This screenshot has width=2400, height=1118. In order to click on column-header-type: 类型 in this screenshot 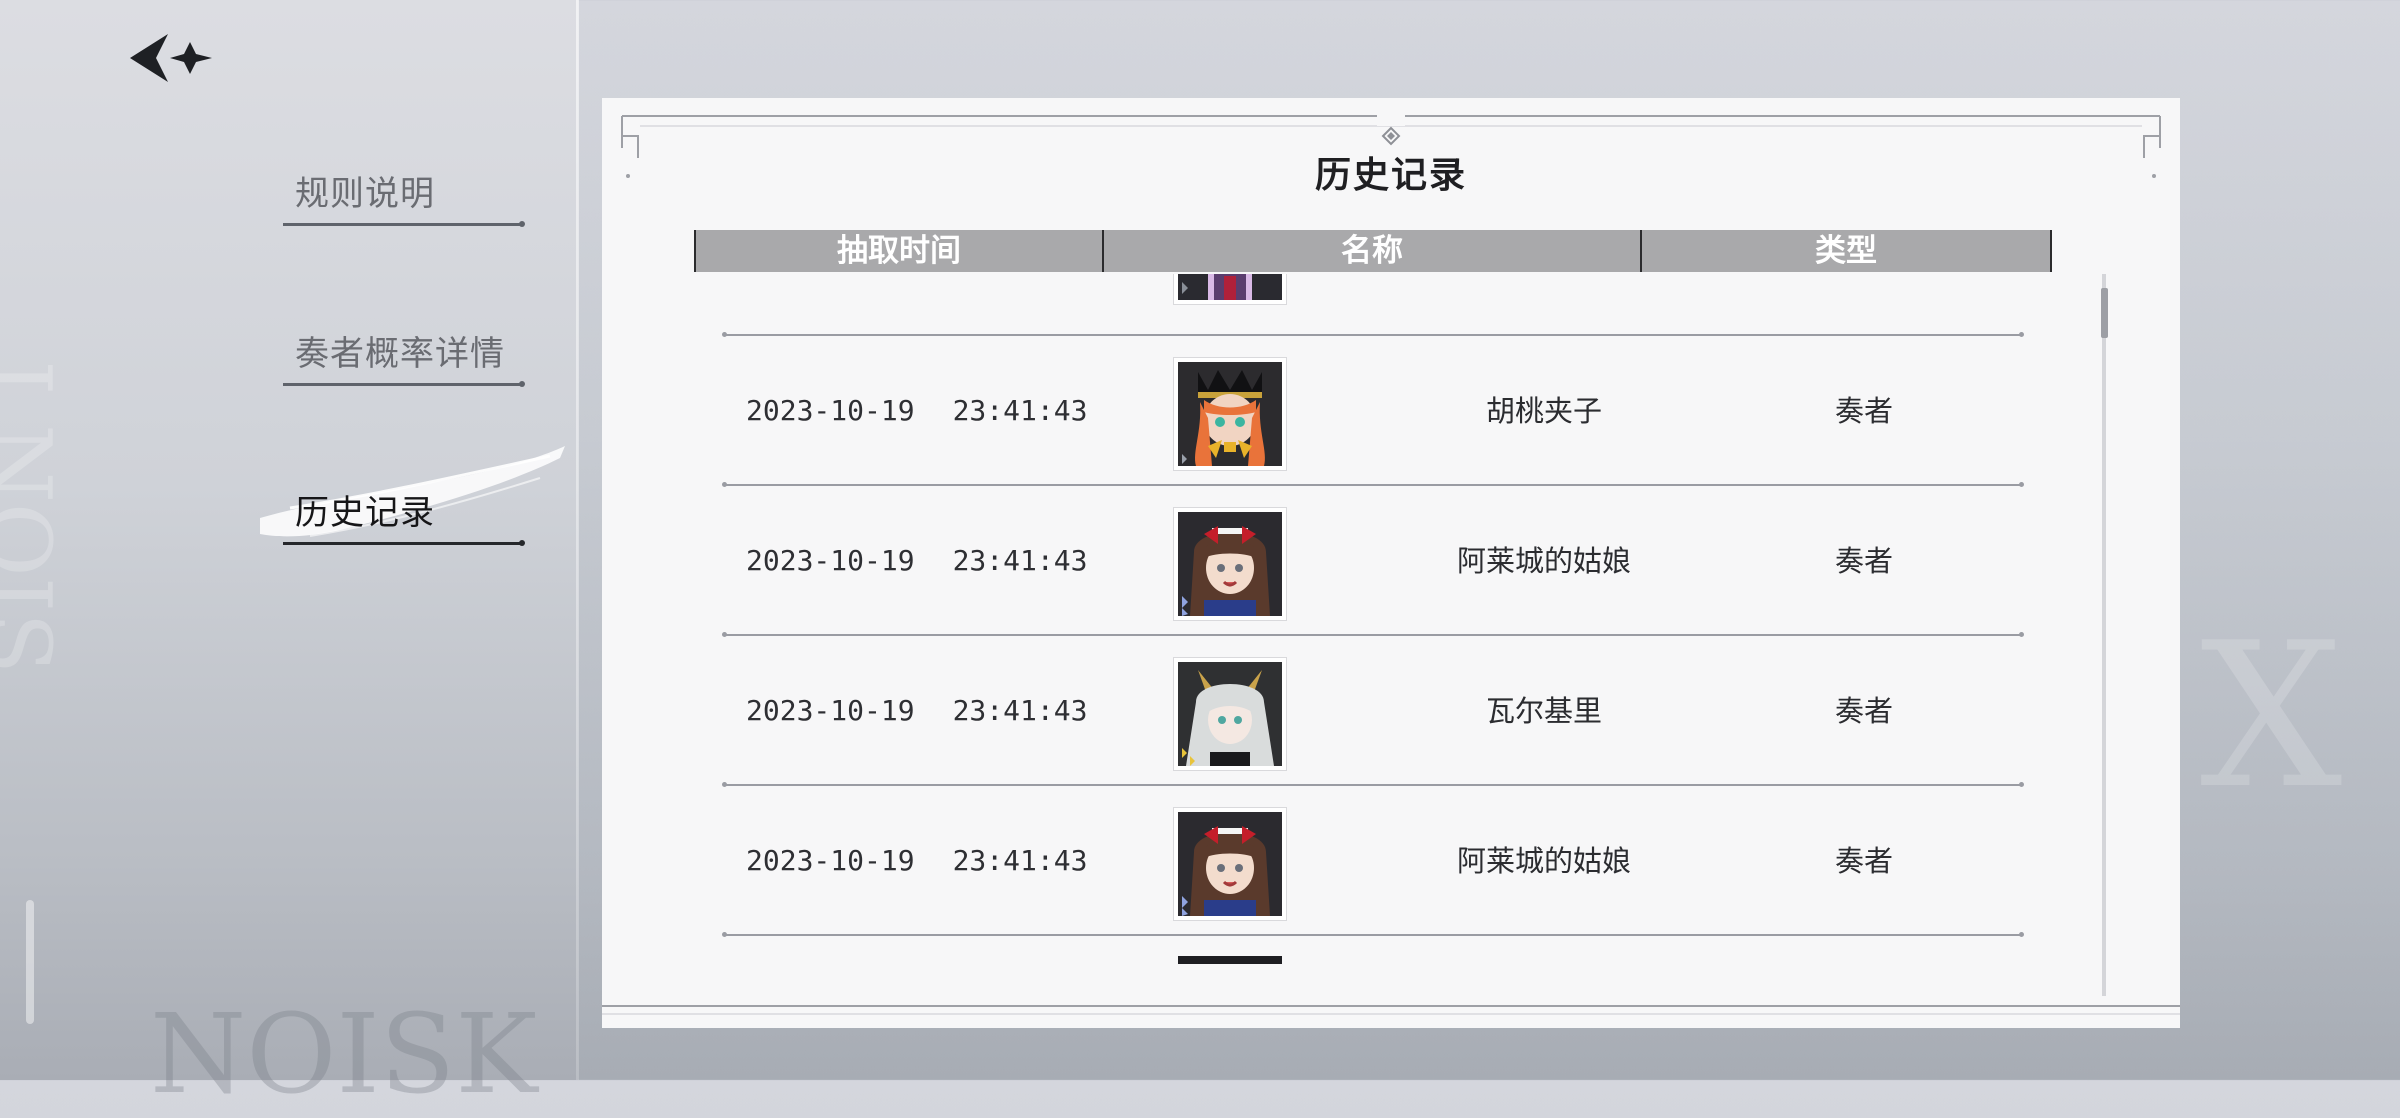, I will do `click(1846, 251)`.